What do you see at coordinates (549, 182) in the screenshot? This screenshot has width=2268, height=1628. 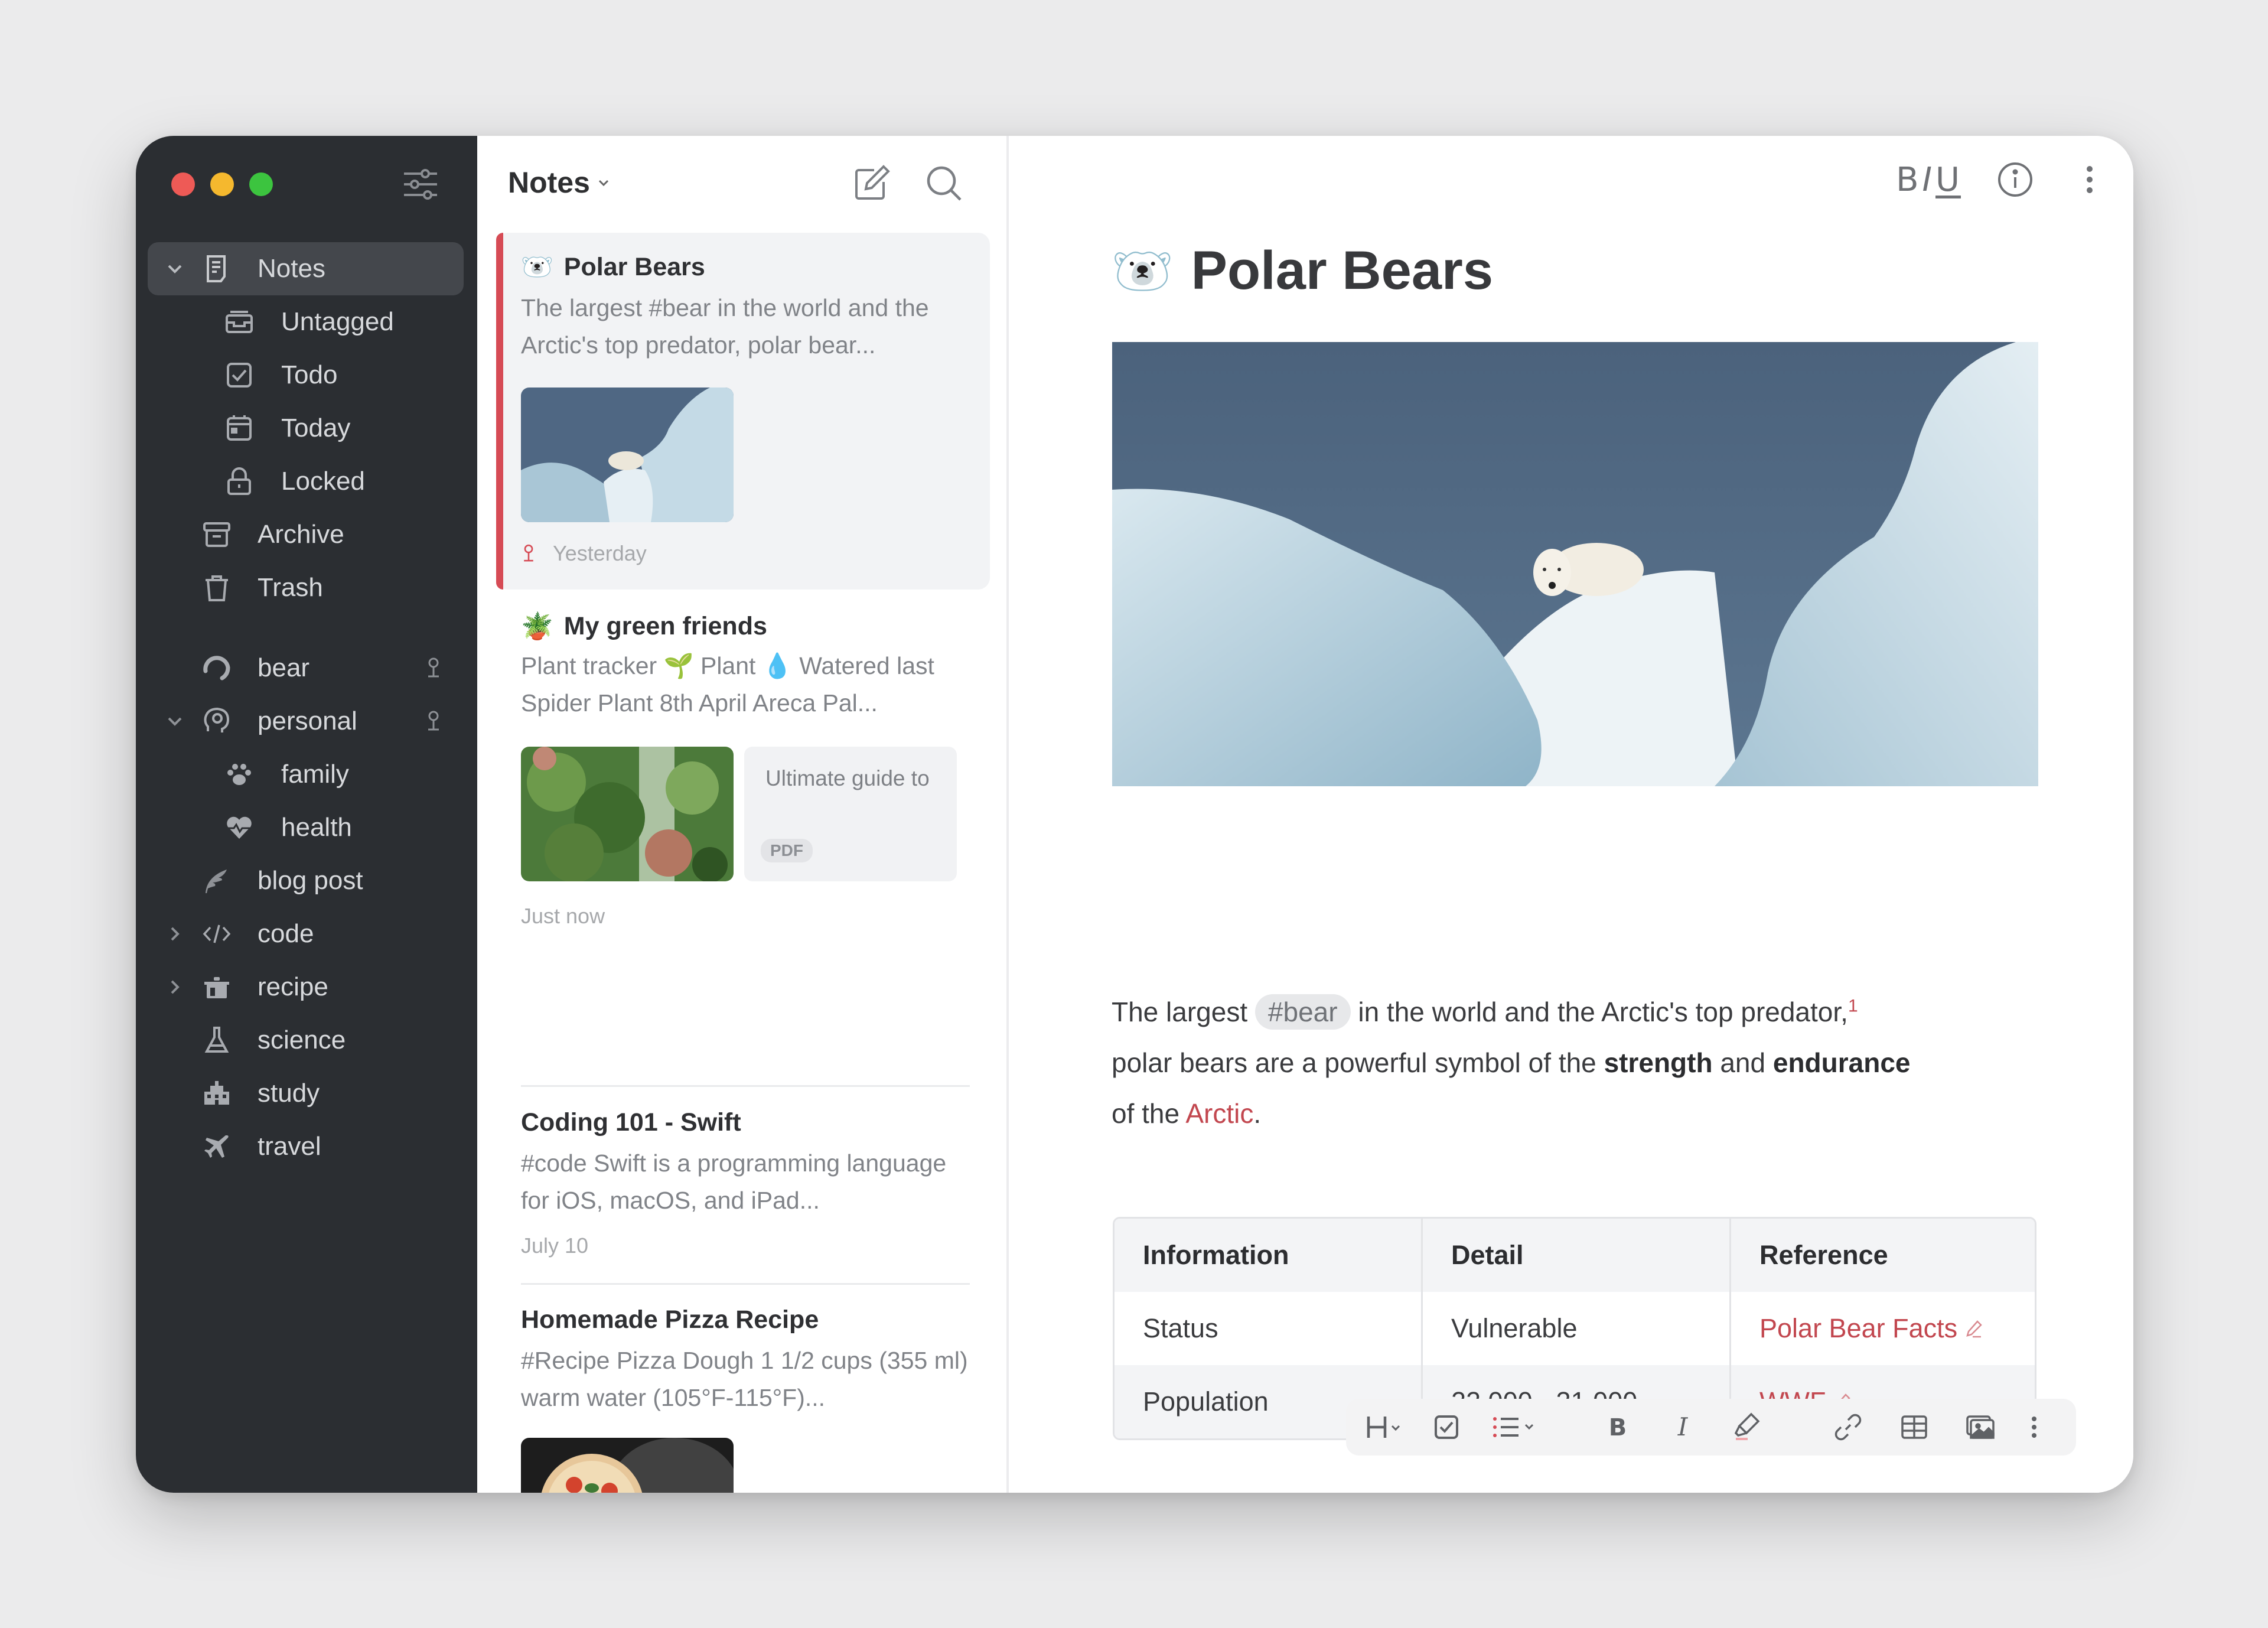 I see `note-list-title: Notes` at bounding box center [549, 182].